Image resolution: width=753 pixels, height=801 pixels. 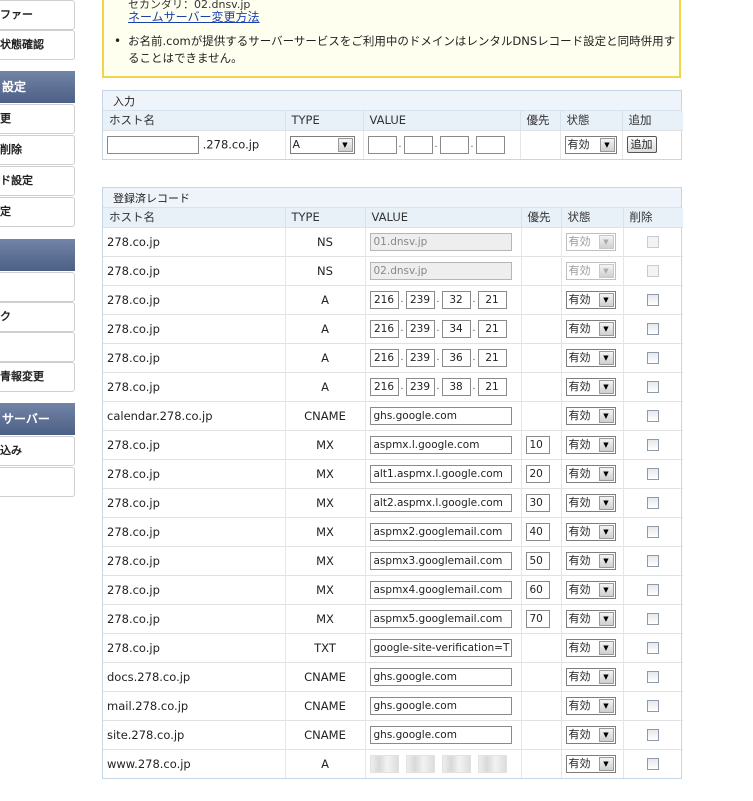 I want to click on add-button: 追加, so click(x=641, y=145).